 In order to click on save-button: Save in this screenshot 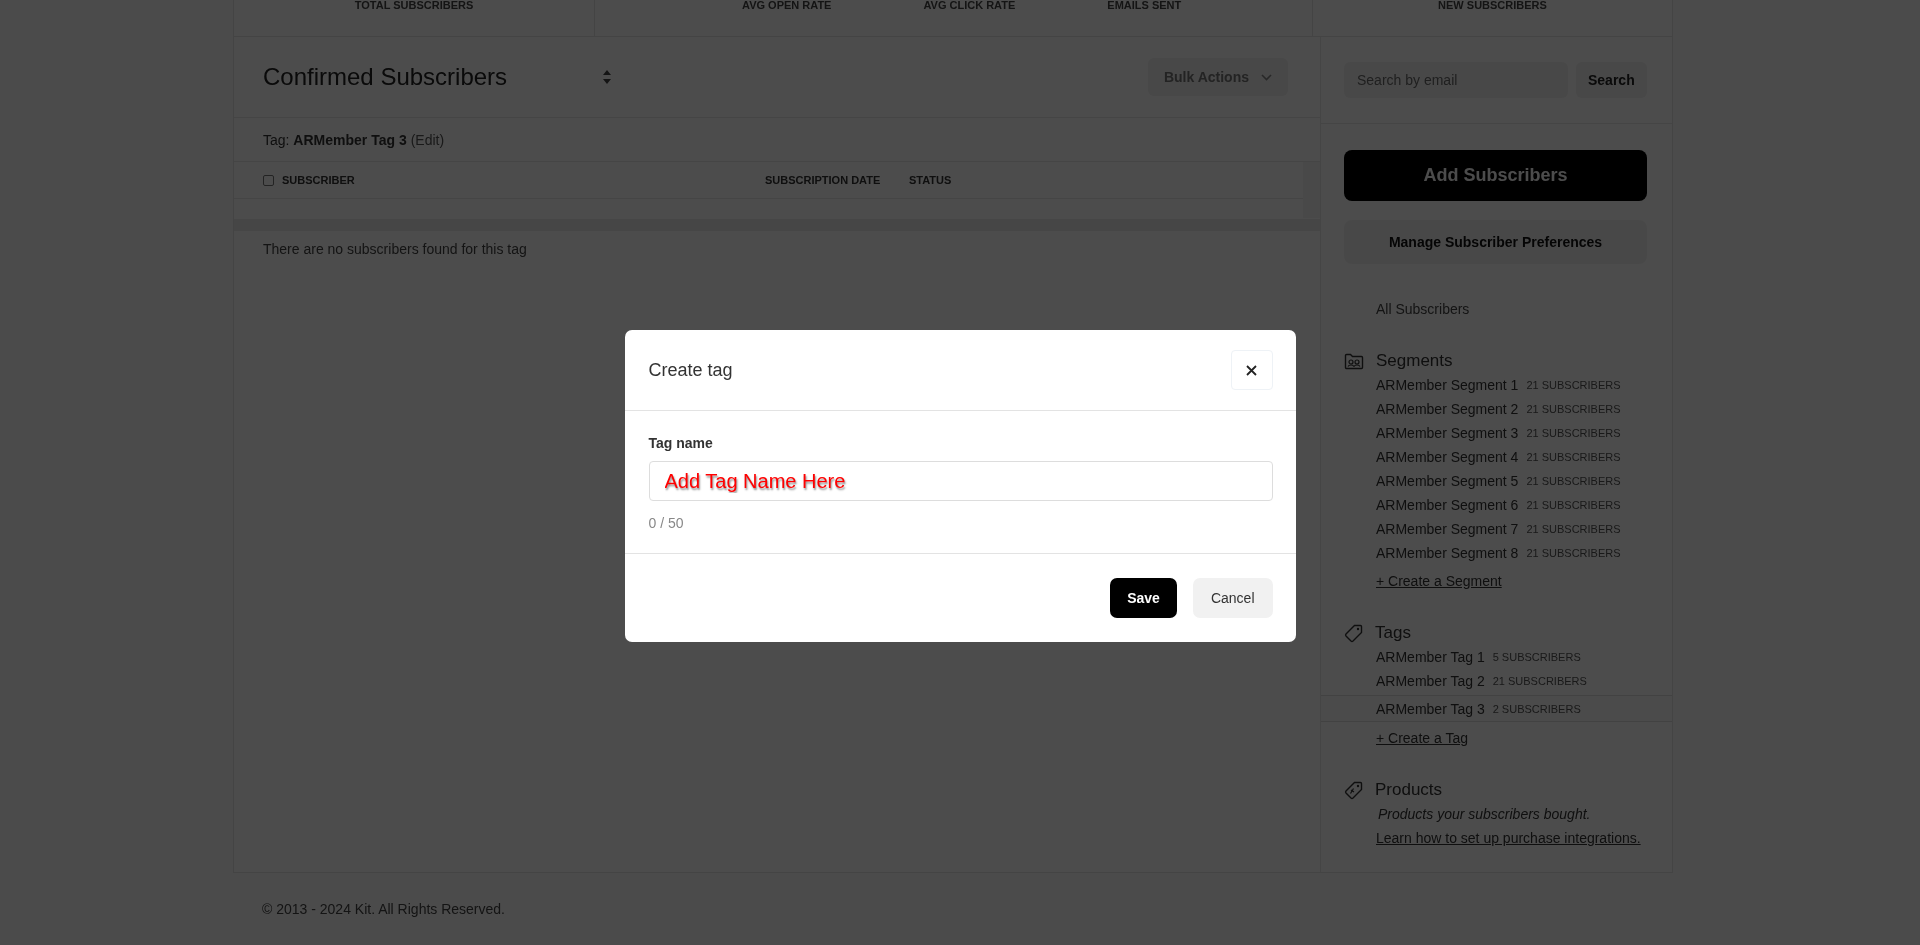, I will do `click(1143, 598)`.